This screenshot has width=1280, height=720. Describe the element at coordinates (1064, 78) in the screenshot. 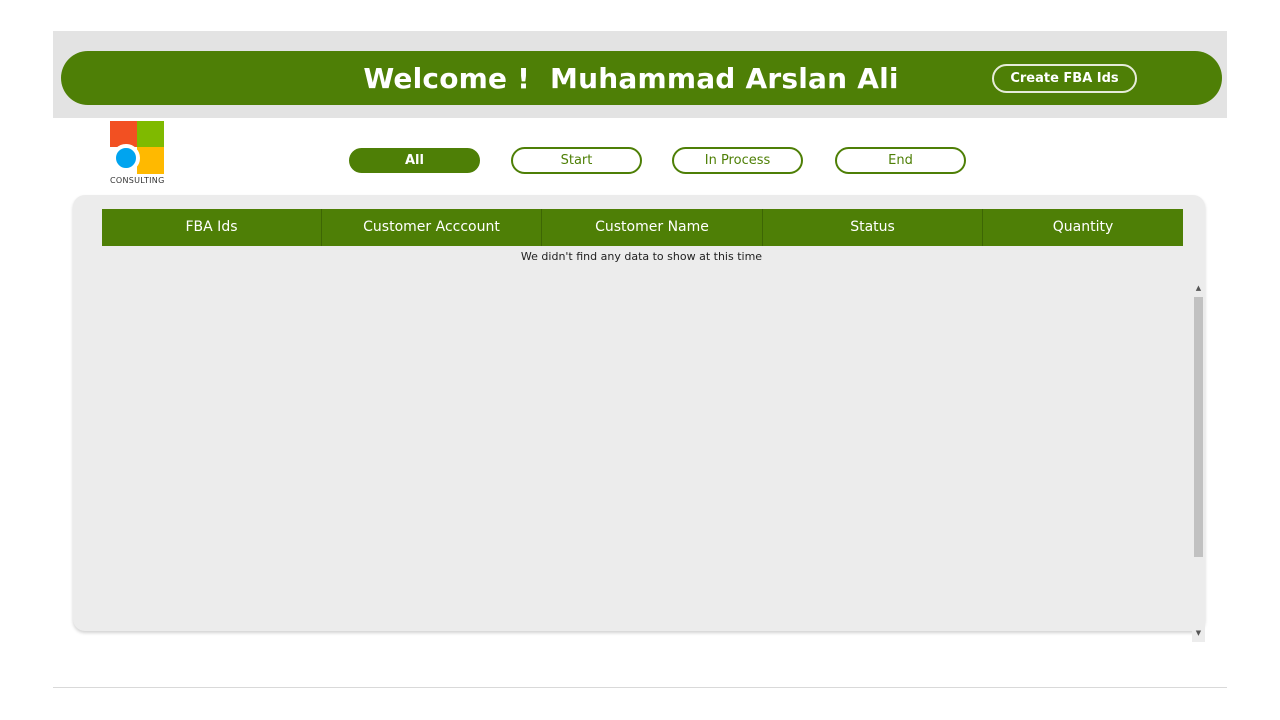

I see `create-fba-ids-button: Create FBA Ids` at that location.